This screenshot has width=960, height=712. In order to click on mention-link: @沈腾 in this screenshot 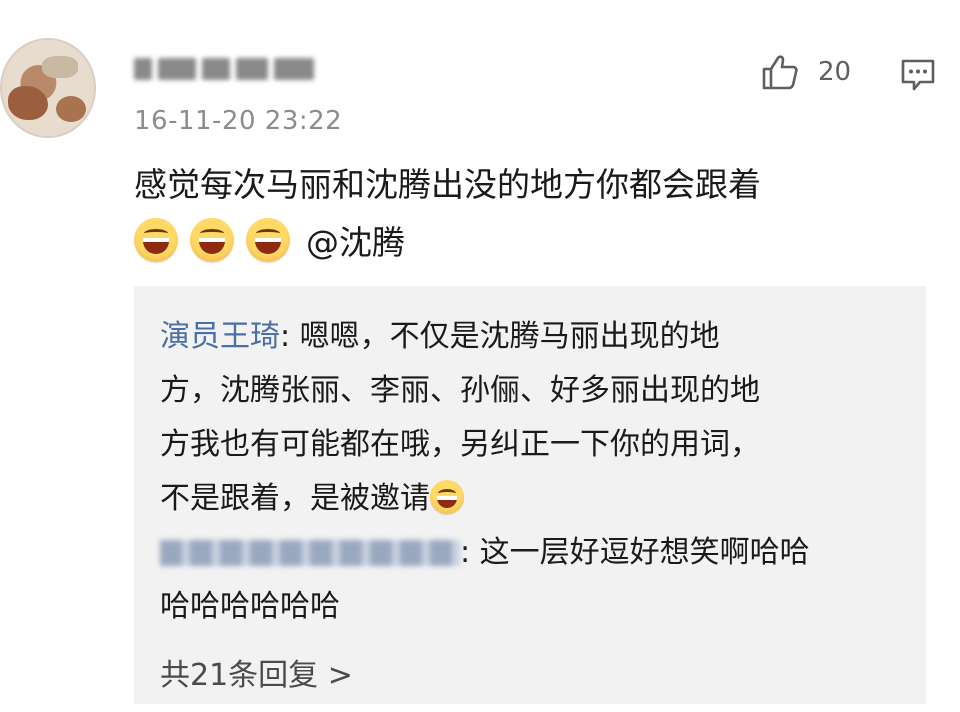, I will do `click(355, 240)`.